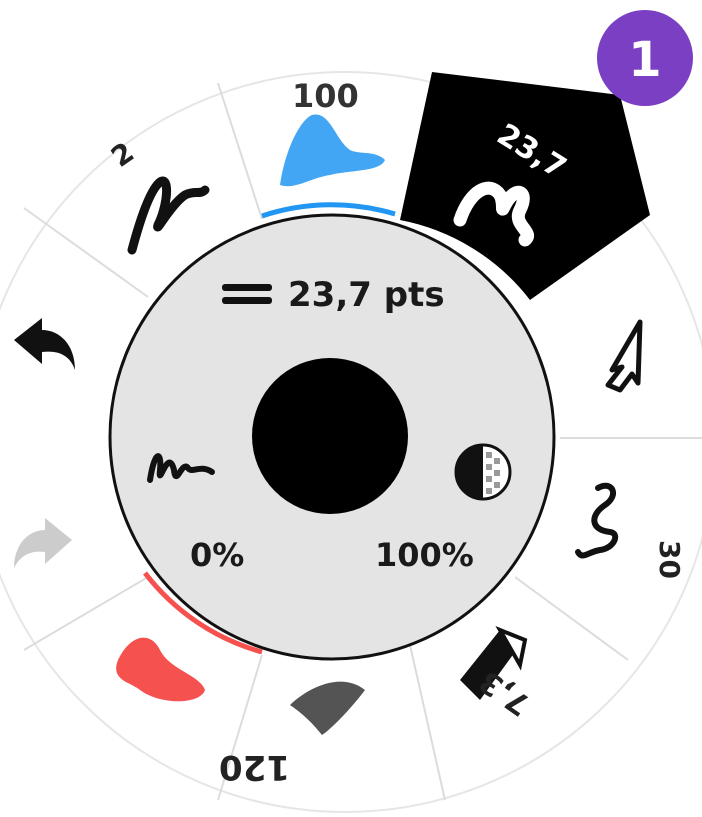 The image size is (702, 817). What do you see at coordinates (325, 96) in the screenshot?
I see `flow-label: 100` at bounding box center [325, 96].